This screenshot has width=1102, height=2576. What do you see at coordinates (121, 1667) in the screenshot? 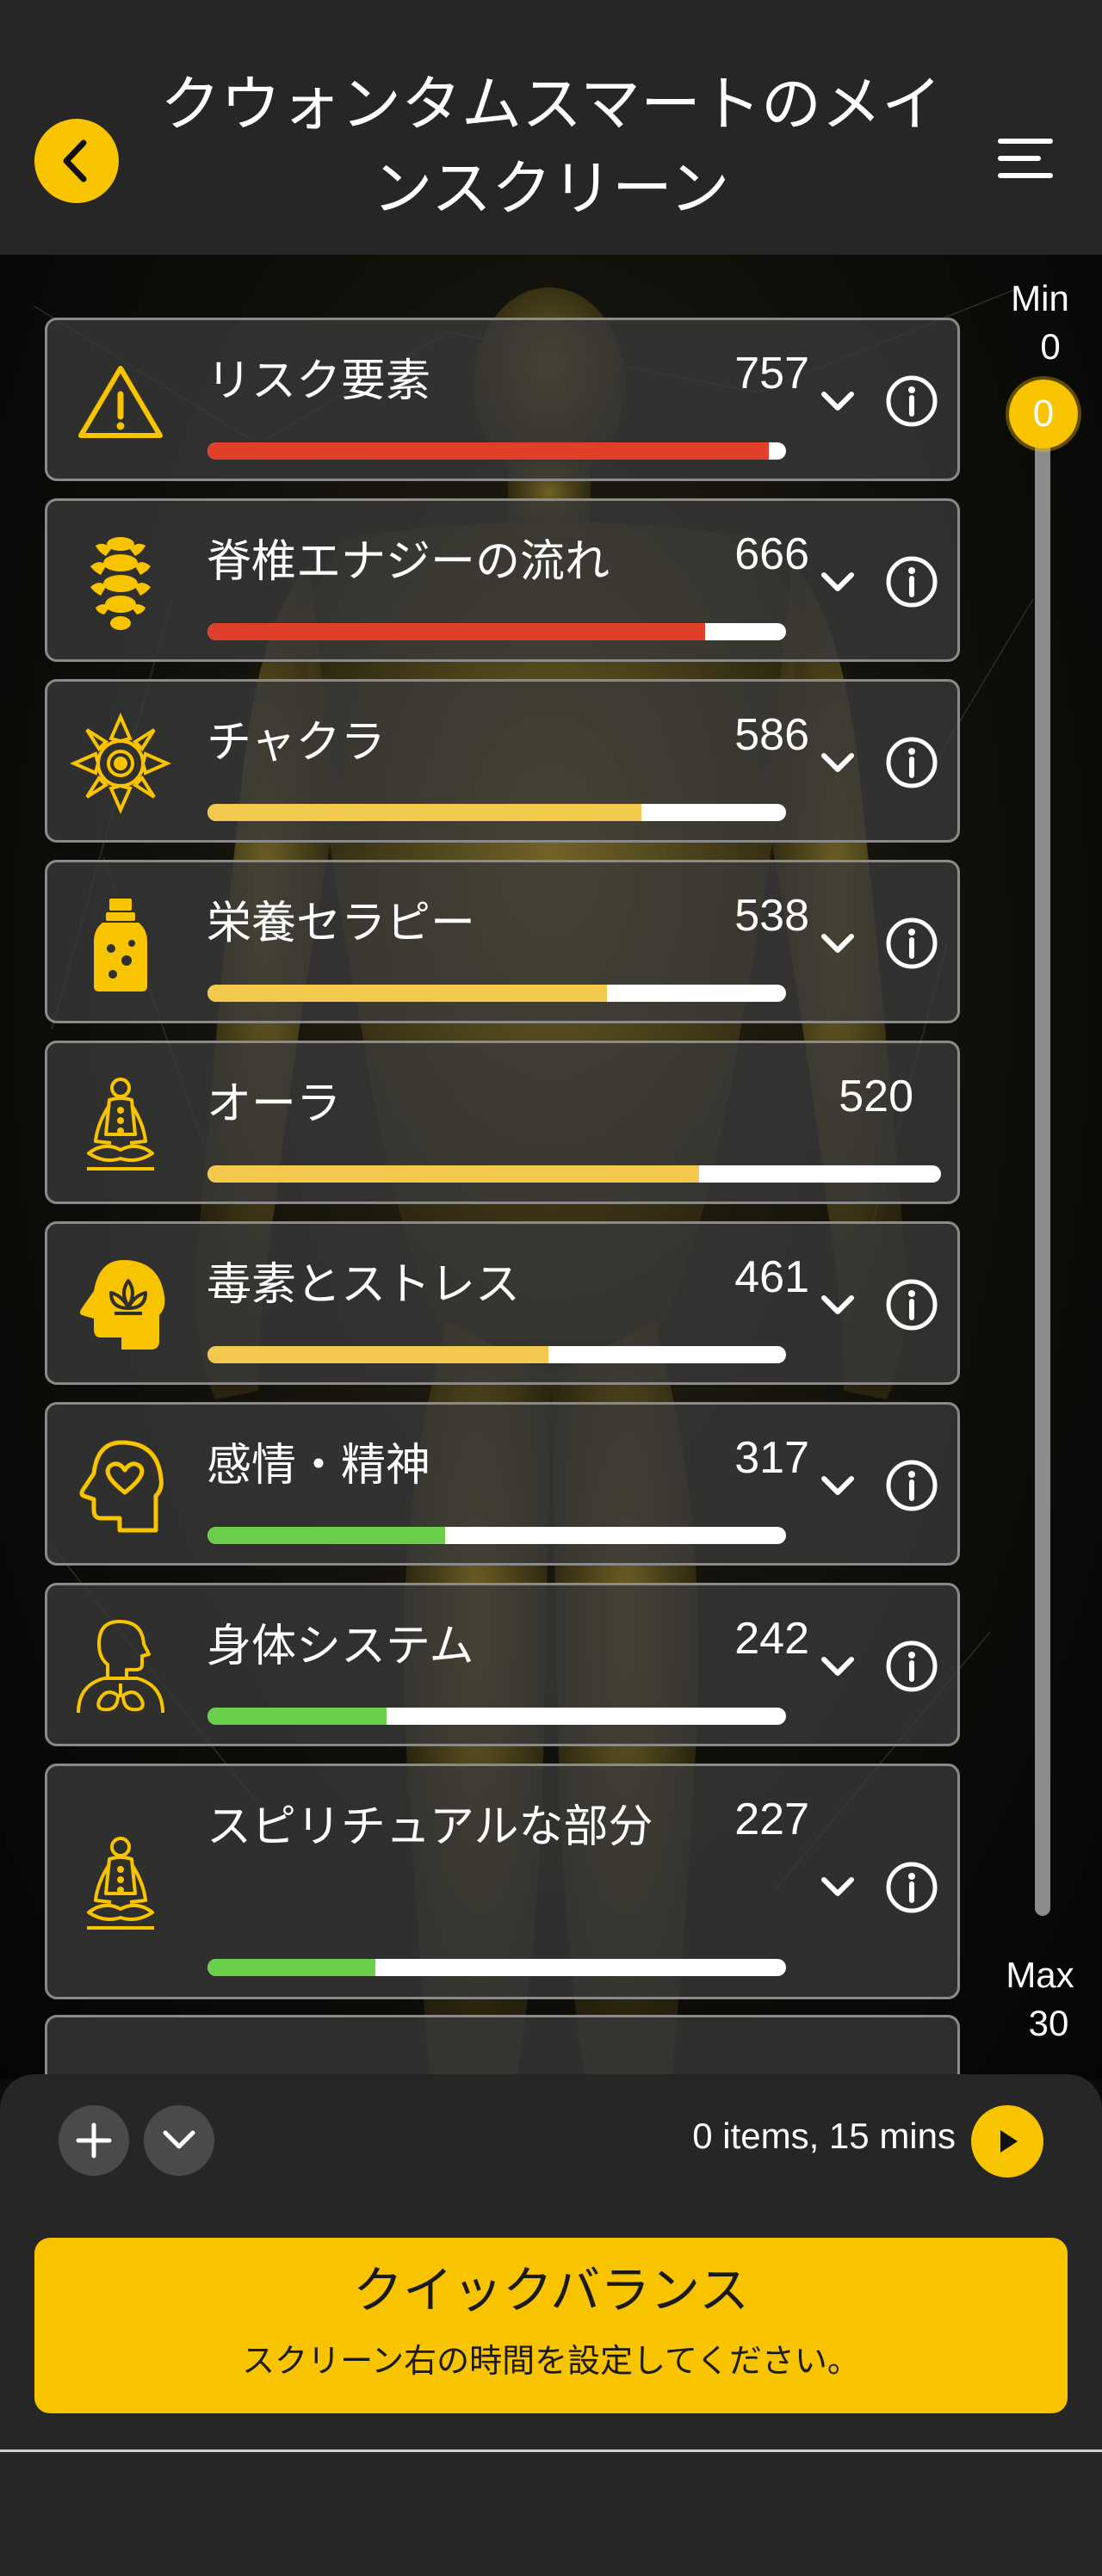
I see `body-lungs-icon` at bounding box center [121, 1667].